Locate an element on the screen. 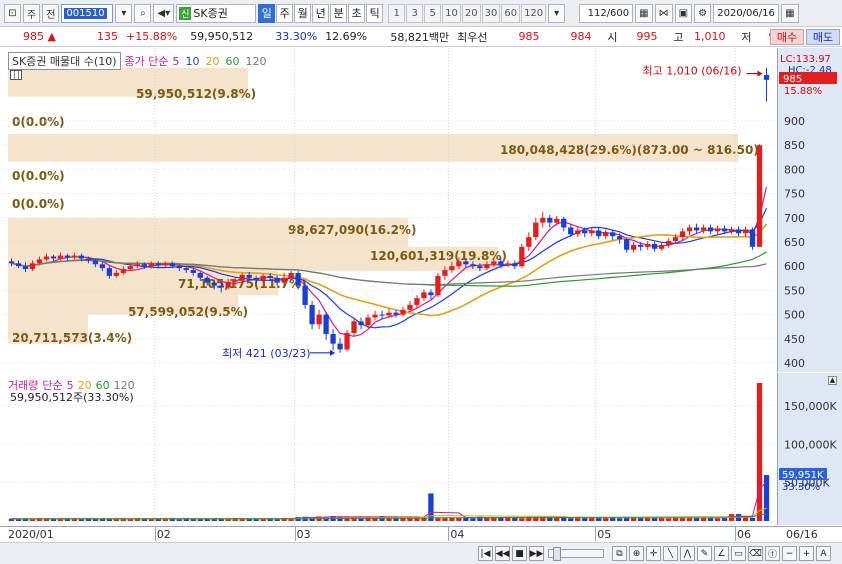 The height and width of the screenshot is (564, 842). slider-handle is located at coordinates (557, 554).